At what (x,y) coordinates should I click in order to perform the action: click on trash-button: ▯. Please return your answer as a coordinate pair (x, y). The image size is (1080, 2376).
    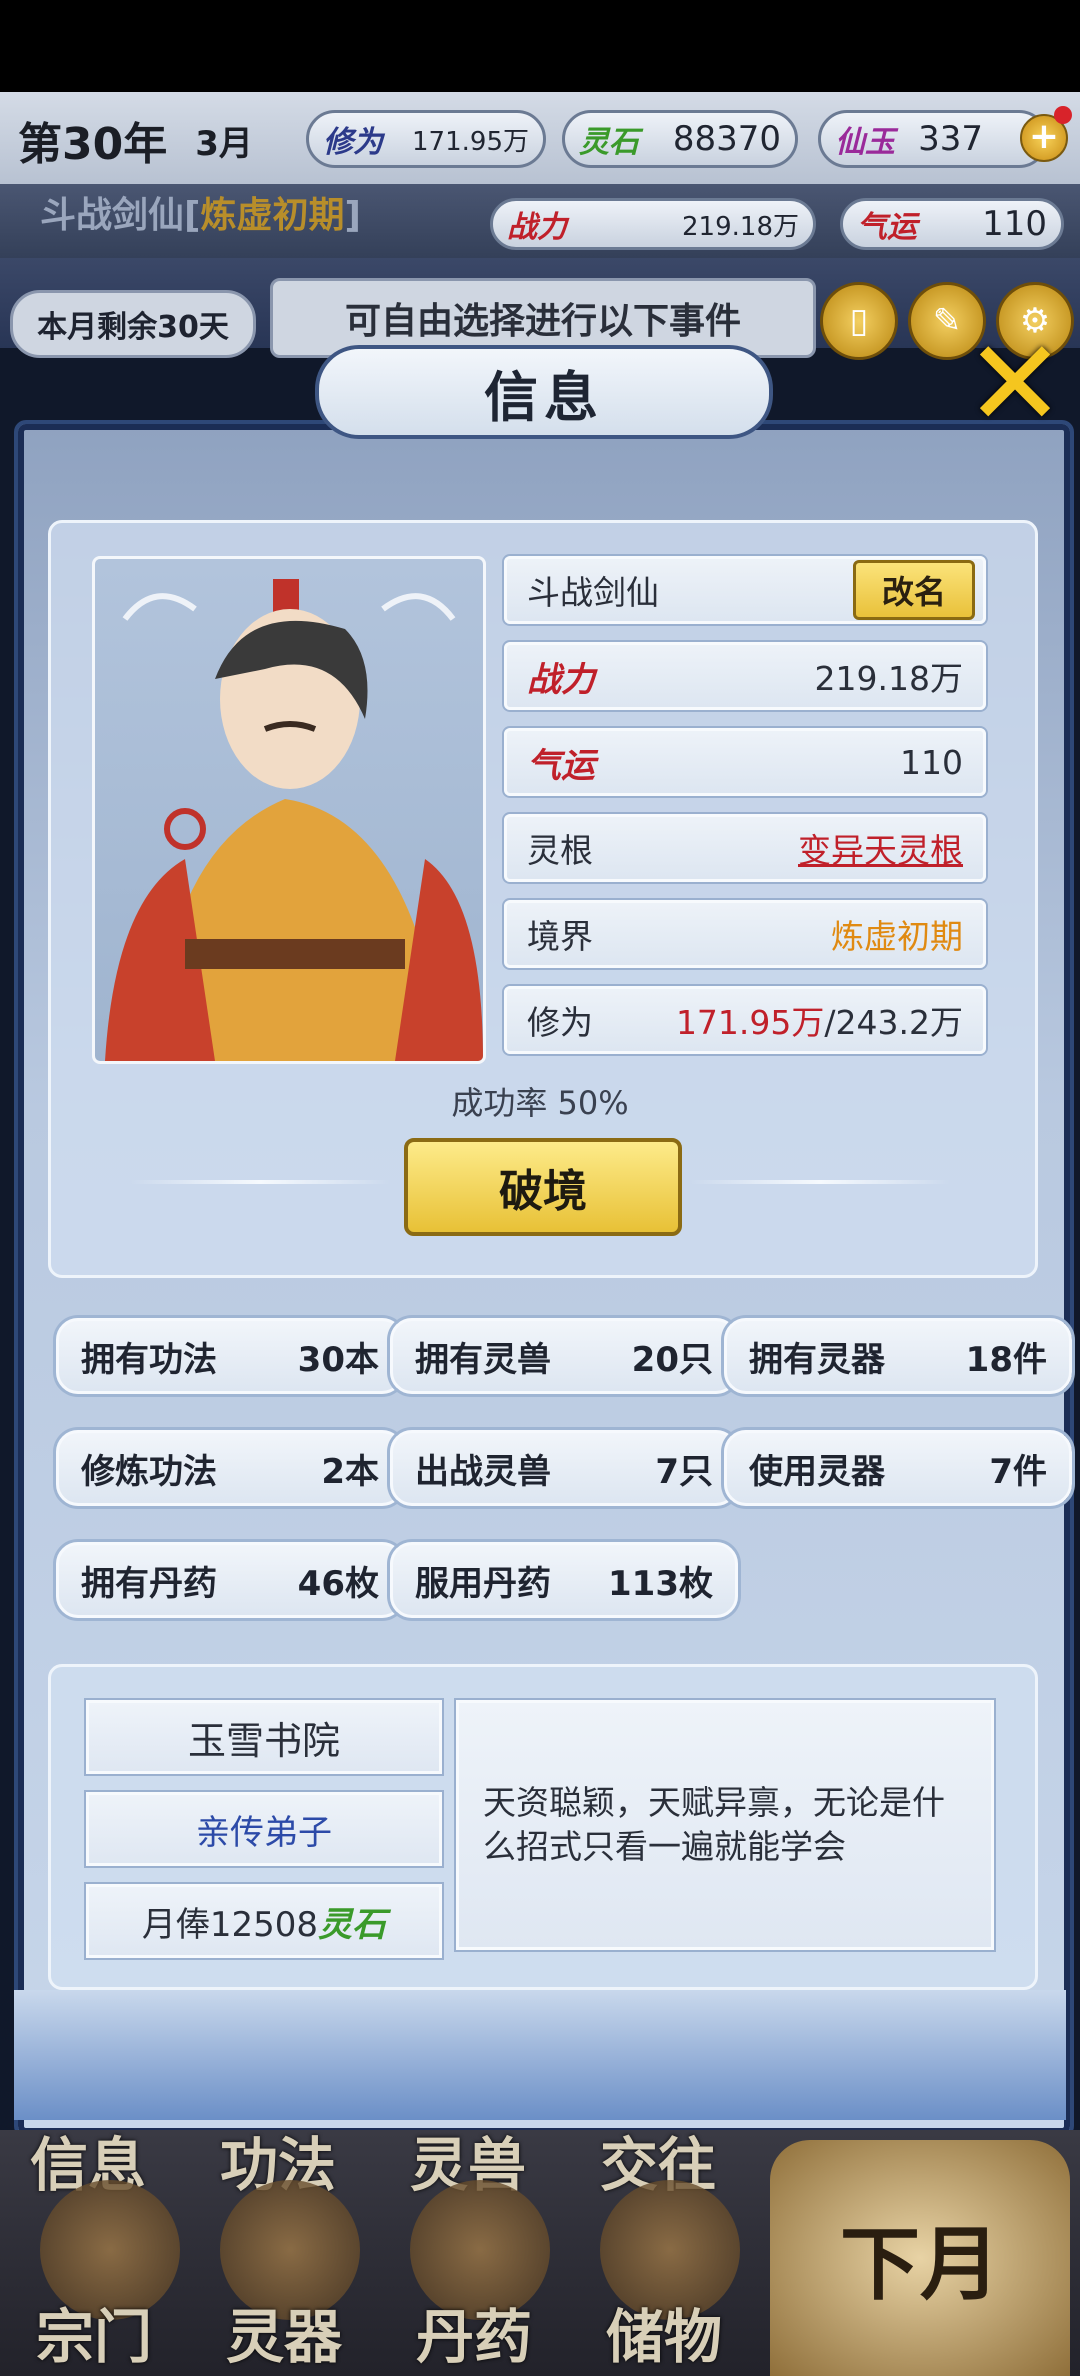
    Looking at the image, I should click on (859, 321).